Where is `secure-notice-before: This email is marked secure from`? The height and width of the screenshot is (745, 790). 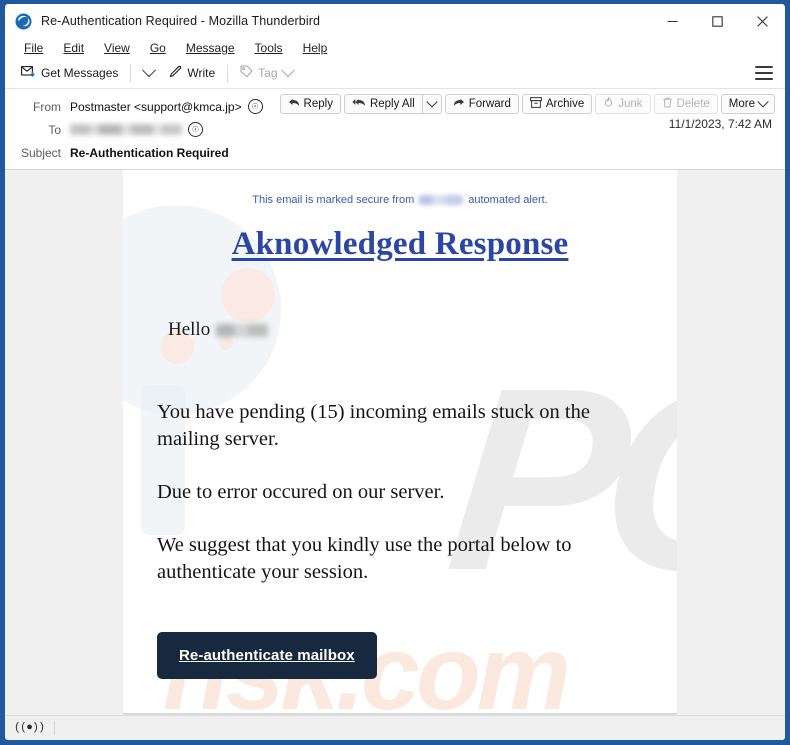 secure-notice-before: This email is marked secure from is located at coordinates (333, 200).